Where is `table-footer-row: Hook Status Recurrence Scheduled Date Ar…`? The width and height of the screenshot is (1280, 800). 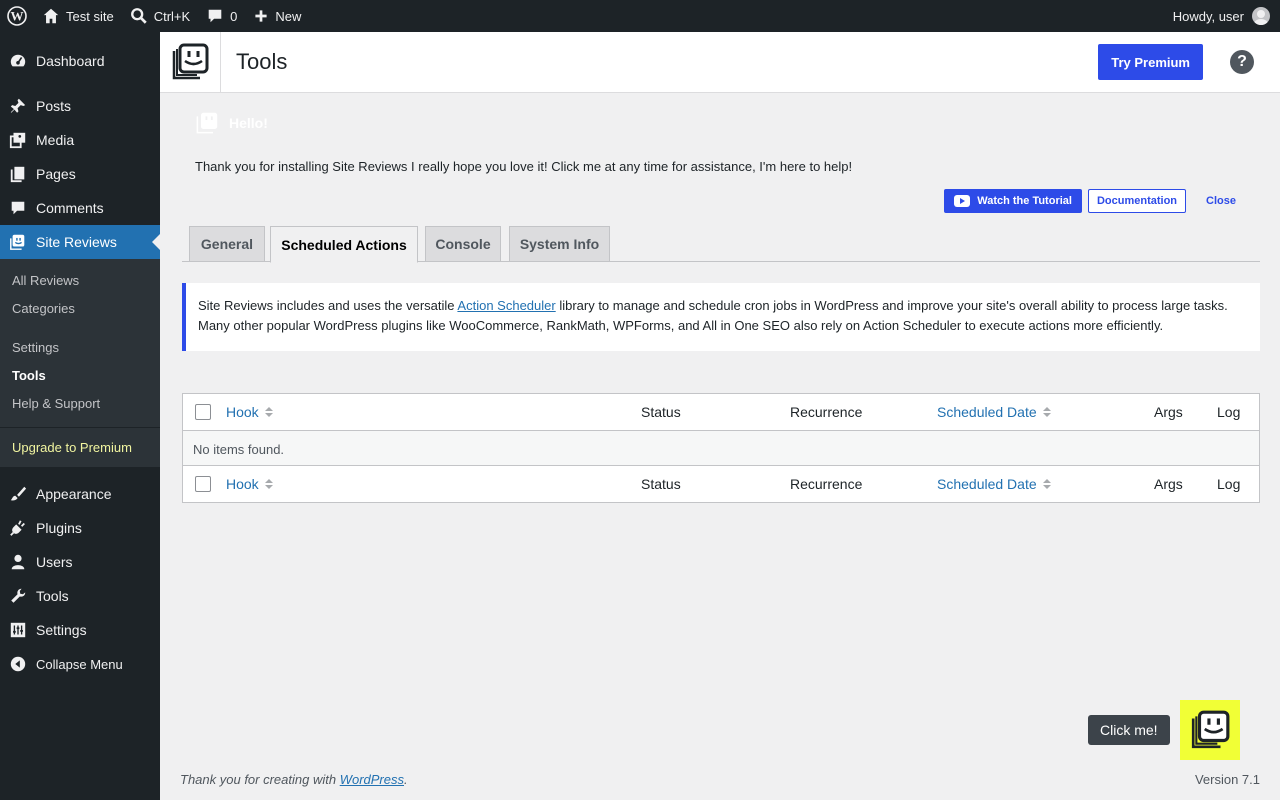
table-footer-row: Hook Status Recurrence Scheduled Date Ar… is located at coordinates (721, 484).